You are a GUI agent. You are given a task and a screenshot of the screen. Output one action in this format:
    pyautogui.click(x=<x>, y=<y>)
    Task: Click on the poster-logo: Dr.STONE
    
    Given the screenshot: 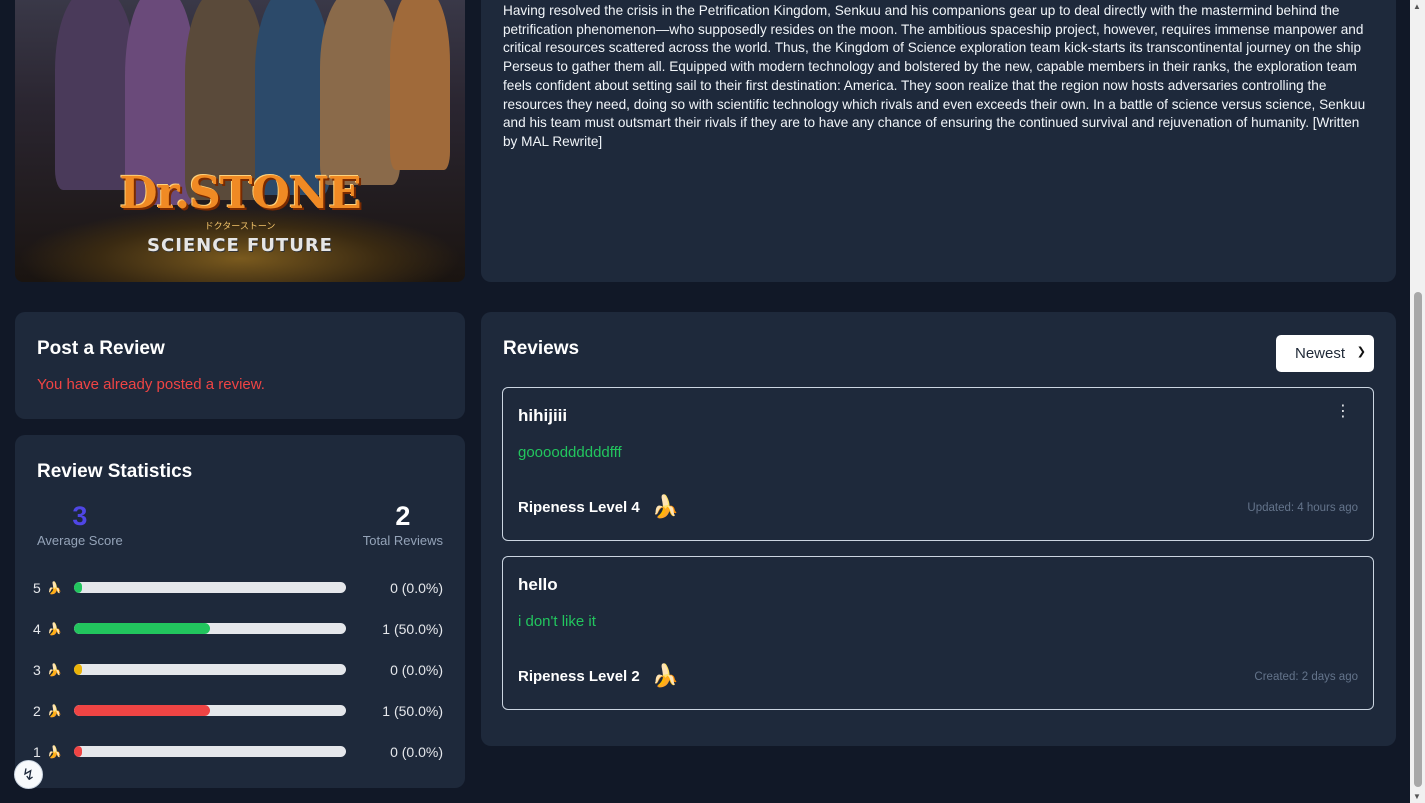 What is the action you would take?
    pyautogui.click(x=240, y=193)
    